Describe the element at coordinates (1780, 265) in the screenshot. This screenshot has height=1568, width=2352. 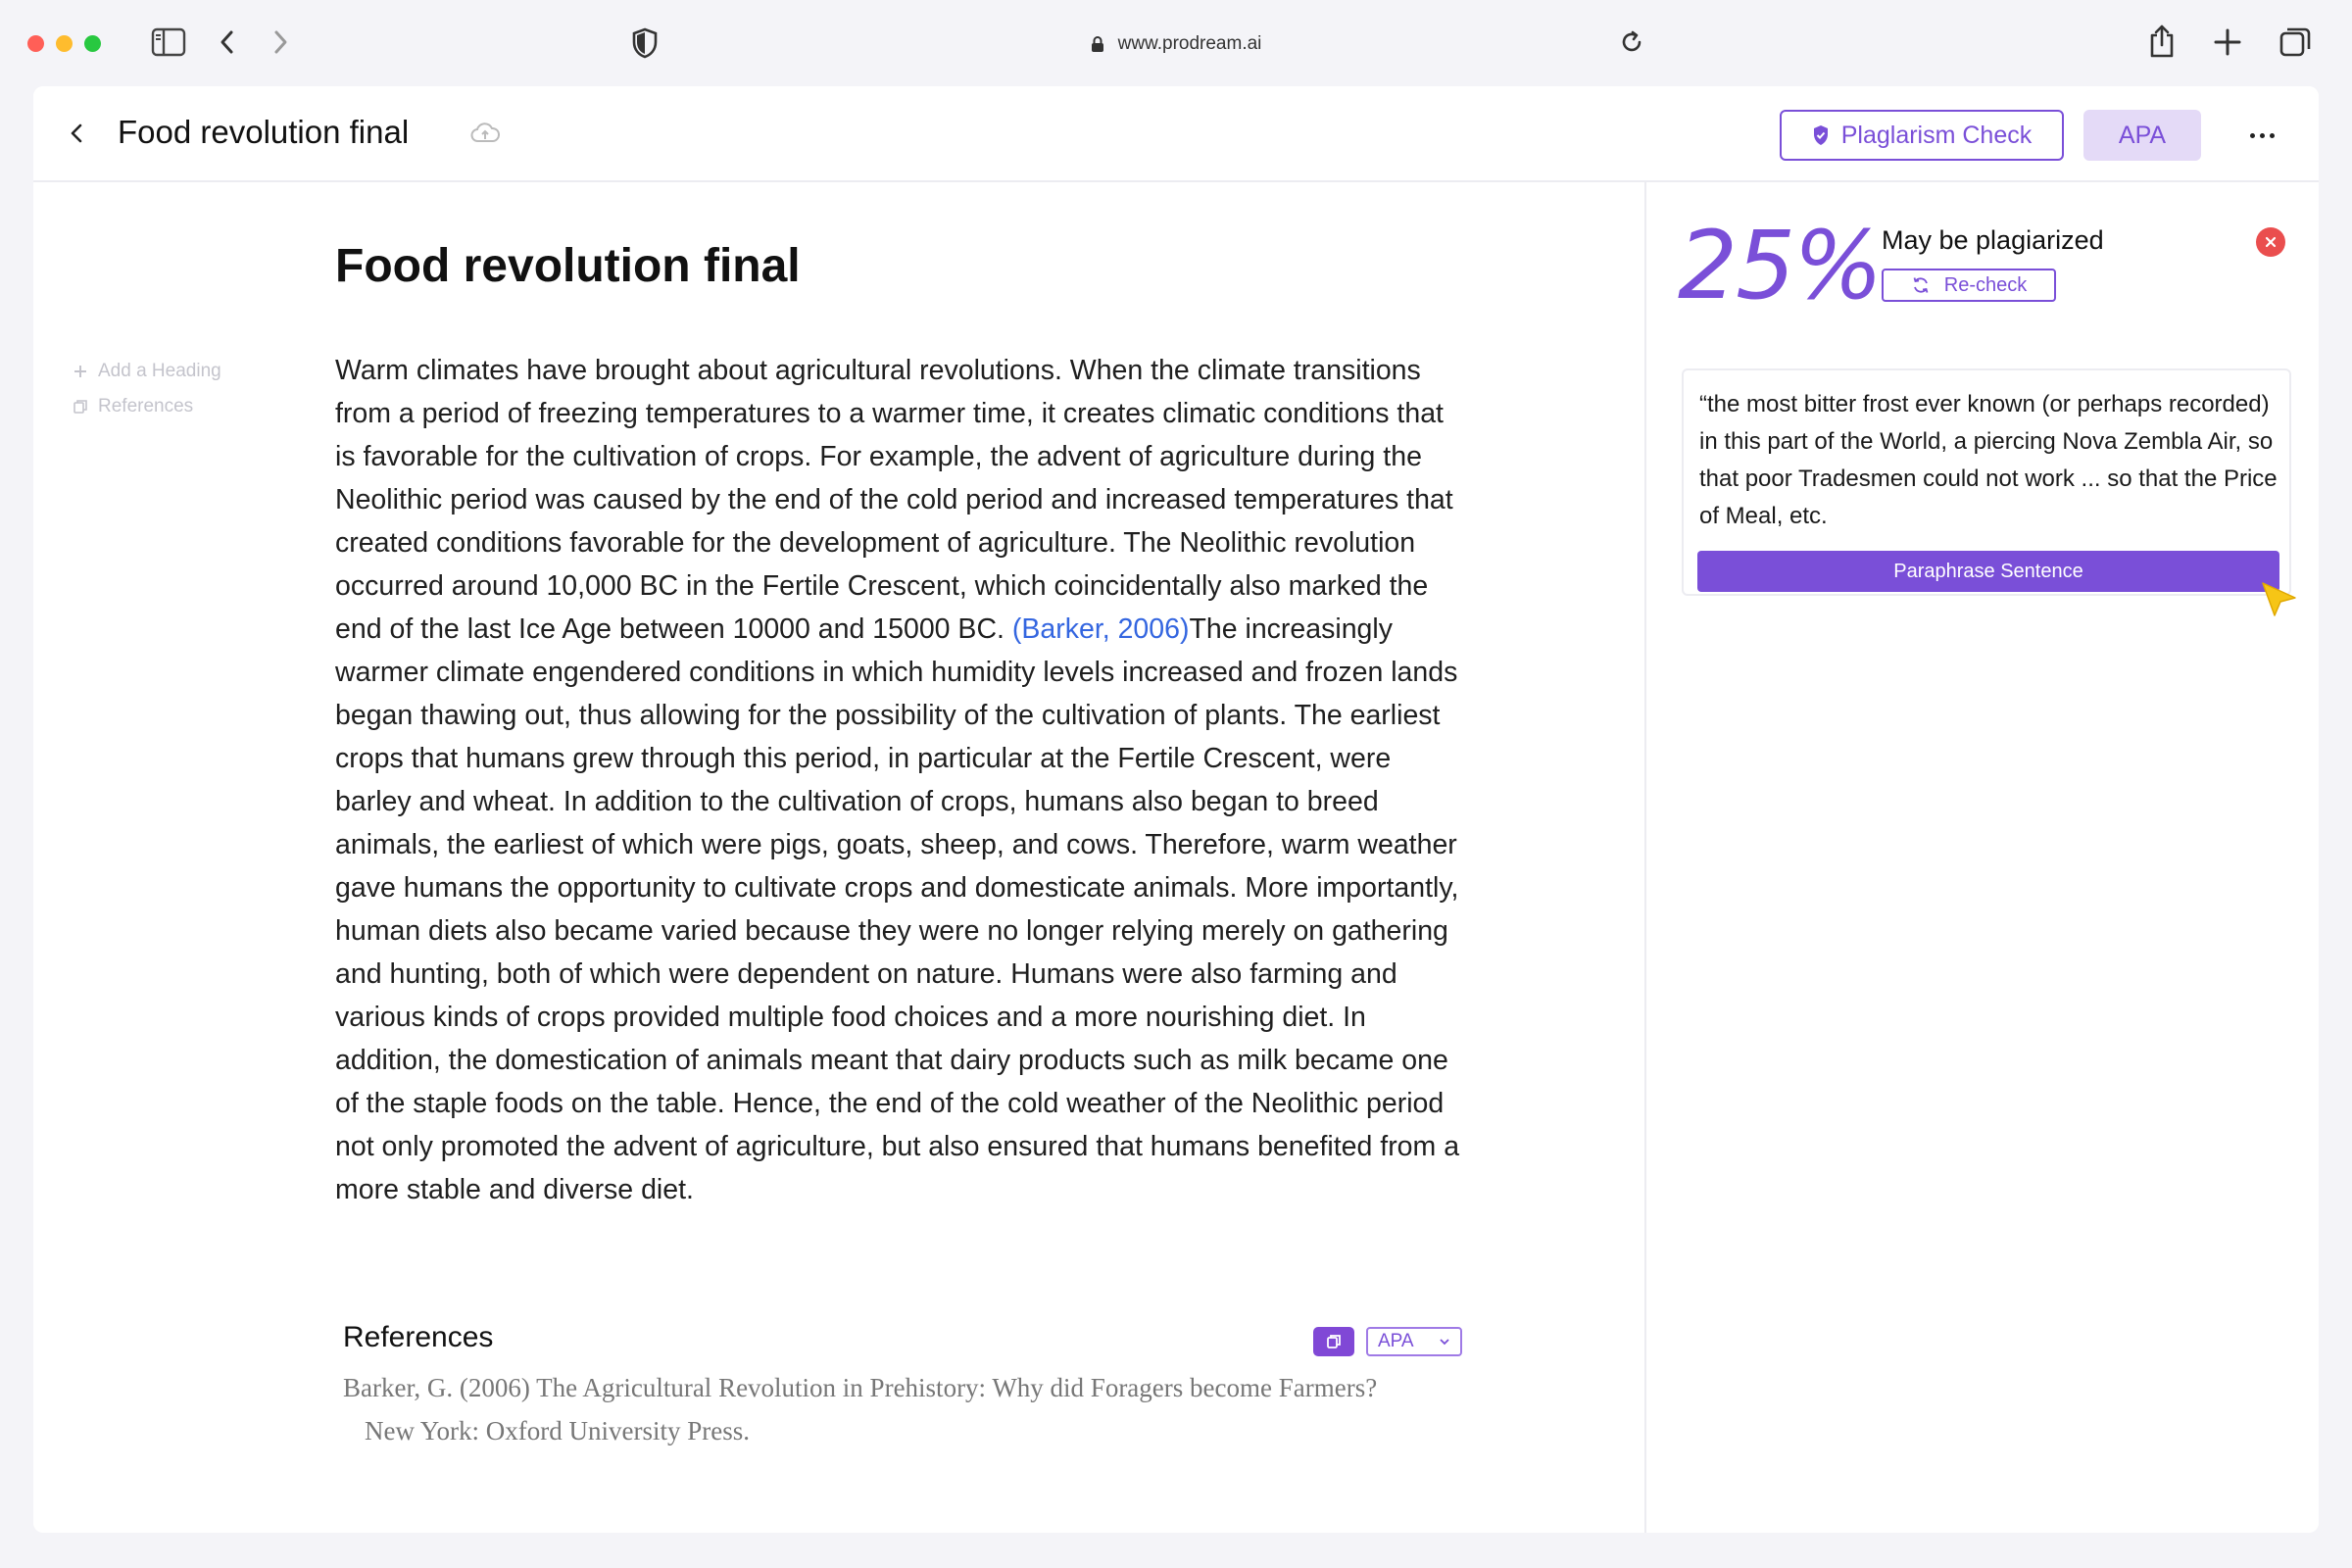
I see `plagiarism-score: 25%` at that location.